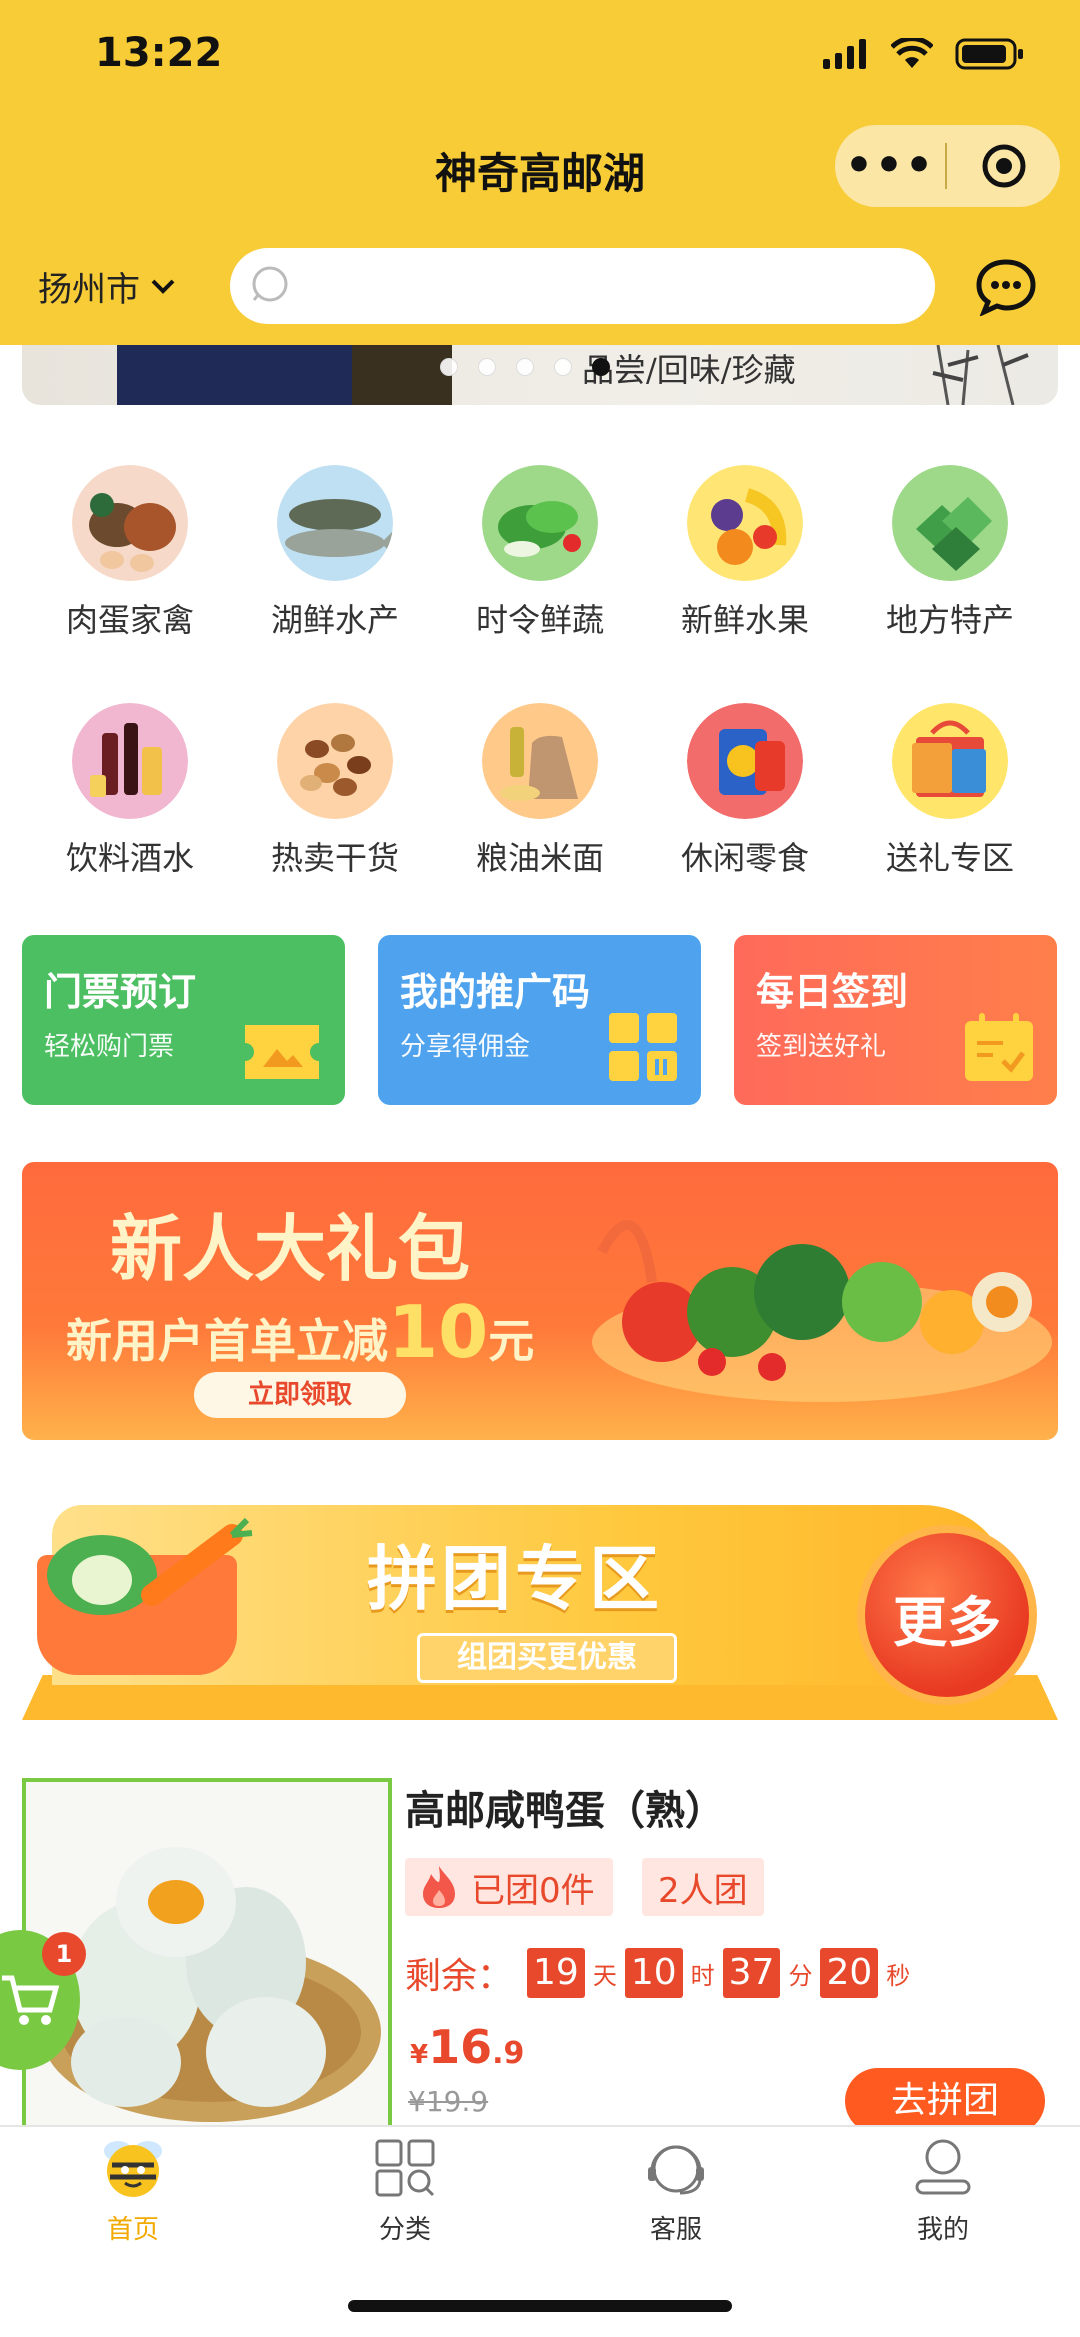  Describe the element at coordinates (129, 858) in the screenshot. I see `category-label: 饮料酒水` at that location.